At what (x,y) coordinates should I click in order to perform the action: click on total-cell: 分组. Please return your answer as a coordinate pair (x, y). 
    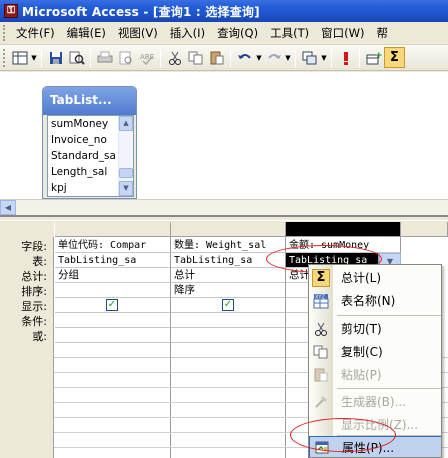
    Looking at the image, I should click on (113, 275).